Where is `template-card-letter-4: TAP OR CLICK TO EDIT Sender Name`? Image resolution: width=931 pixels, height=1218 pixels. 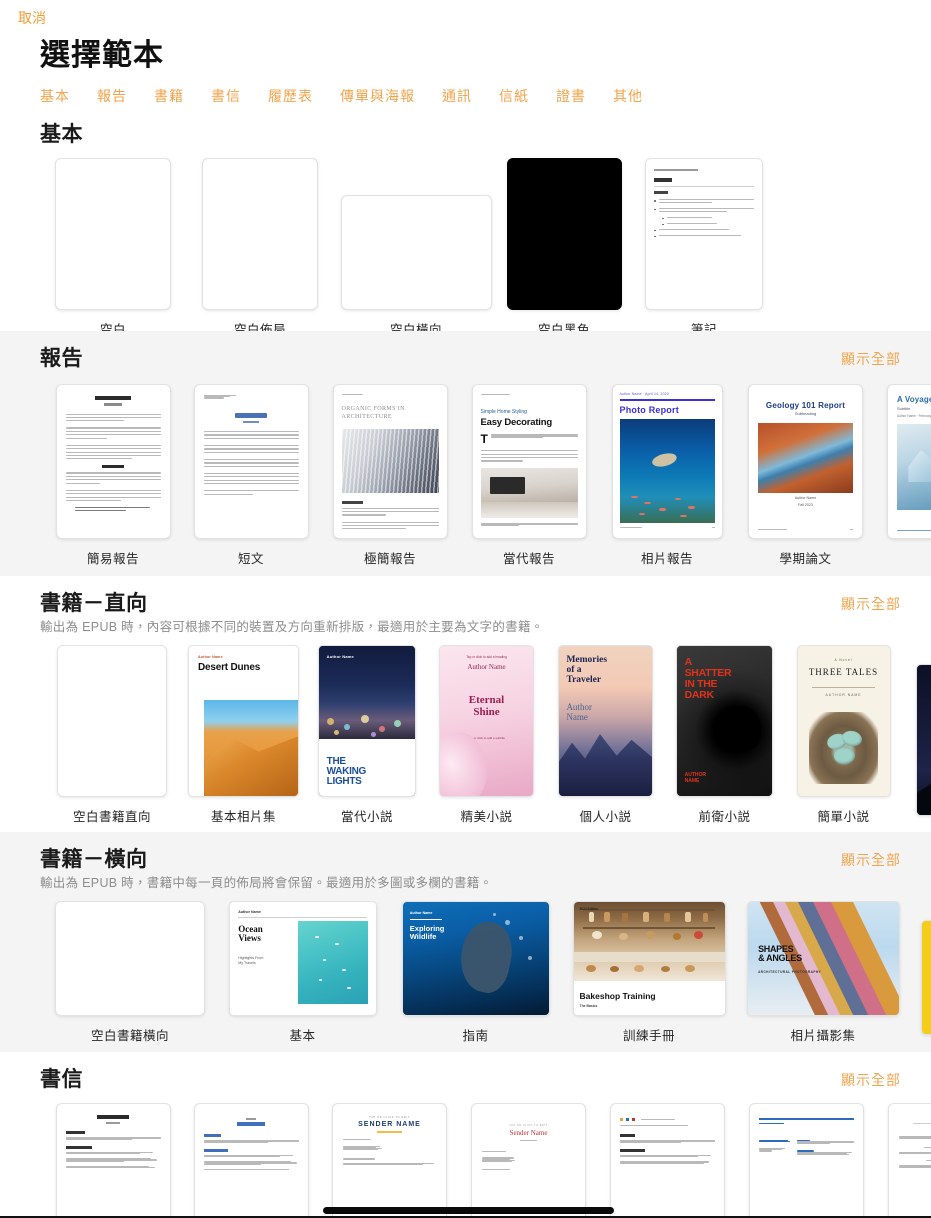
template-card-letter-4: TAP OR CLICK TO EDIT Sender Name is located at coordinates (528, 1160).